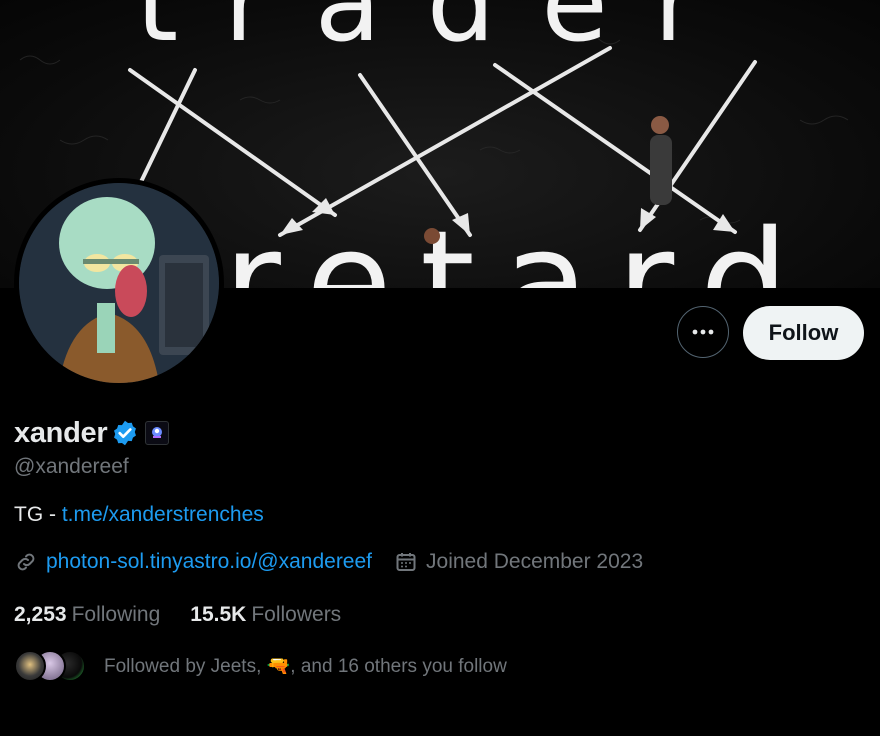 This screenshot has width=880, height=736. I want to click on profile-avatar, so click(119, 283).